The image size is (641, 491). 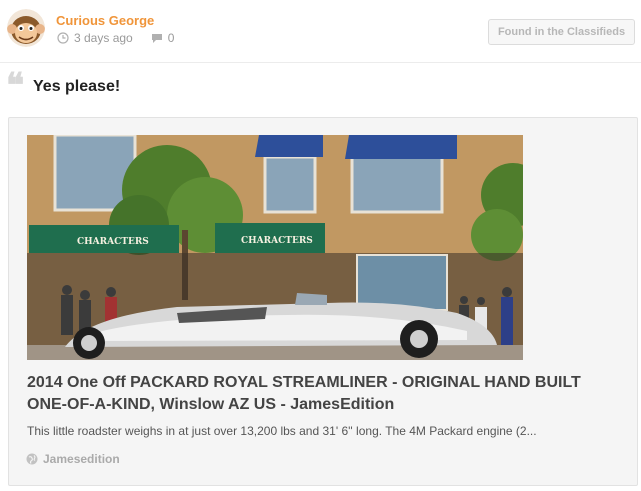 What do you see at coordinates (15, 86) in the screenshot?
I see `quote-icon: ❝` at bounding box center [15, 86].